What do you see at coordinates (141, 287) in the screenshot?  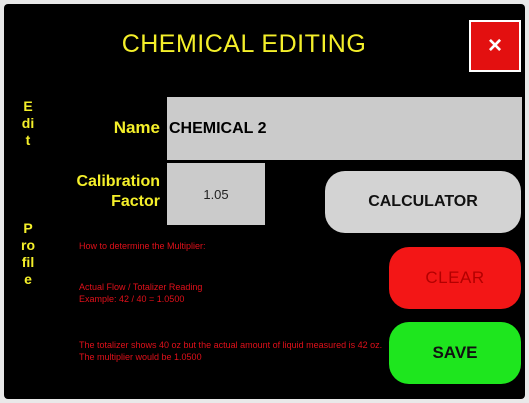 I see `help-formula-line: Actual Flow / Totalizer Reading` at bounding box center [141, 287].